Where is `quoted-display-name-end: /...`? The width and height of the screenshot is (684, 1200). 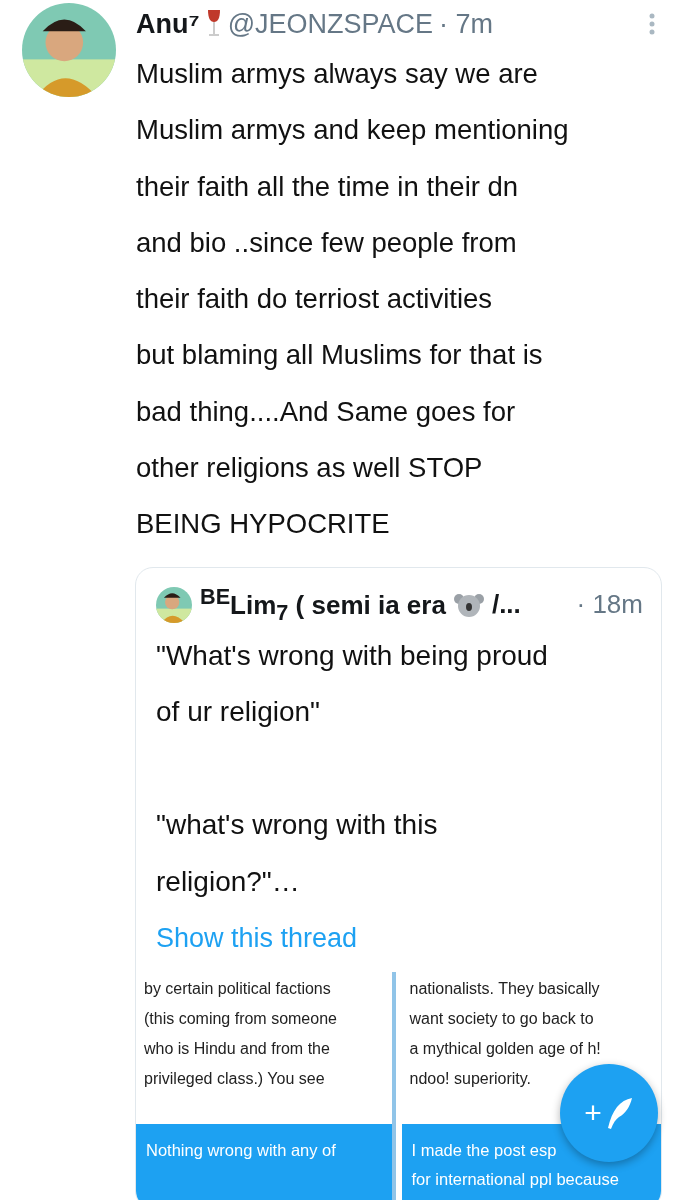 quoted-display-name-end: /... is located at coordinates (506, 605).